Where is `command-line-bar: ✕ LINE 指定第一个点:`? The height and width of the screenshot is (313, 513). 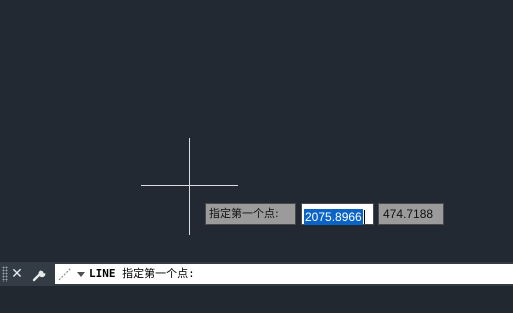
command-line-bar: ✕ LINE 指定第一个点: is located at coordinates (256, 274).